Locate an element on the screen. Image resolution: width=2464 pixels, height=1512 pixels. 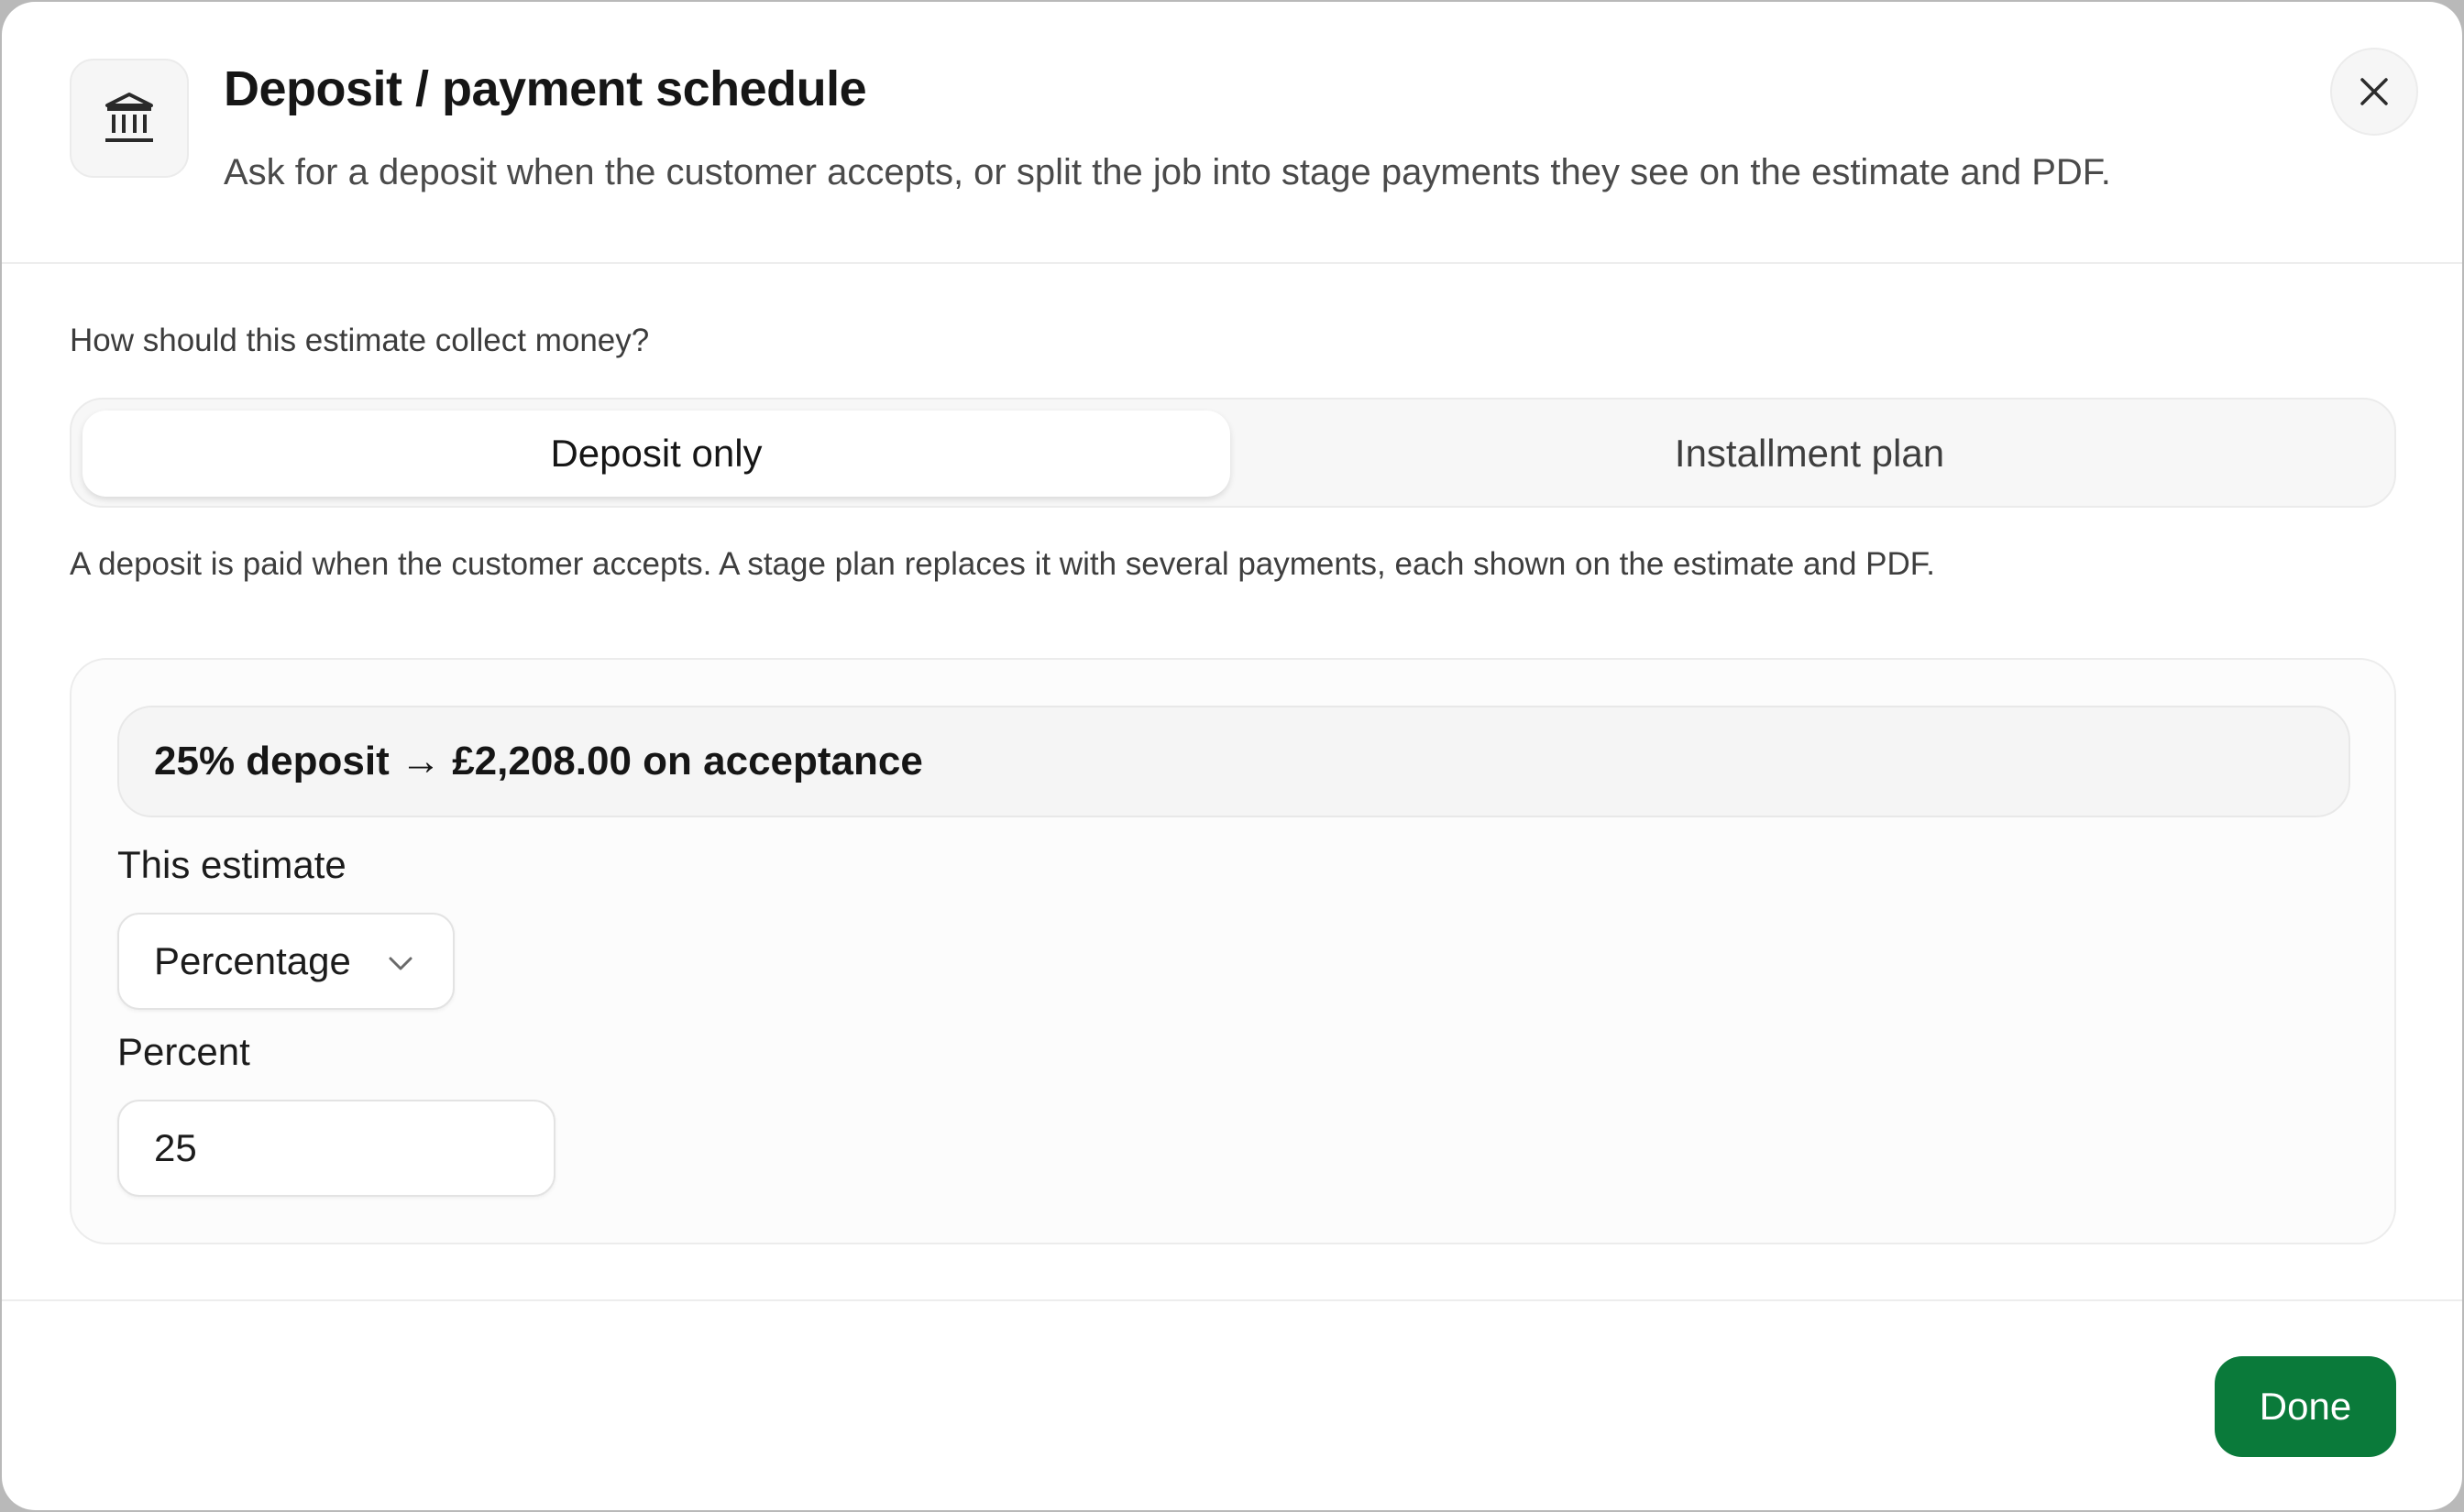
option-installment-plan: Installment plan is located at coordinates (1809, 454).